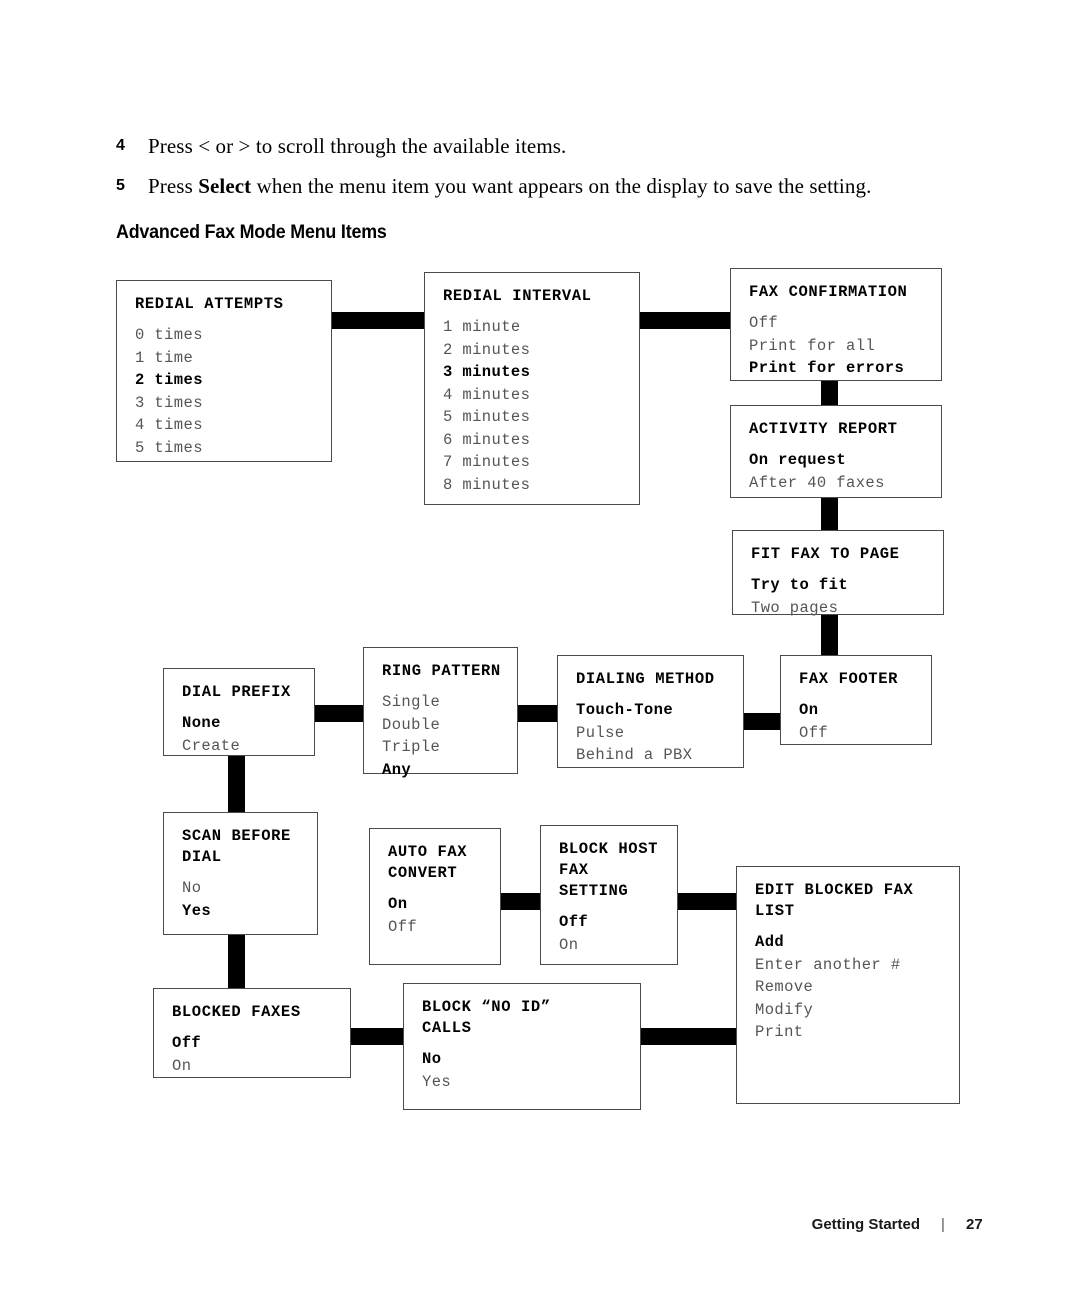 This screenshot has width=1080, height=1296. Describe the element at coordinates (687, 1036) in the screenshot. I see `connector-block-no-id-calls-to-edit-blocked-fax-list` at that location.